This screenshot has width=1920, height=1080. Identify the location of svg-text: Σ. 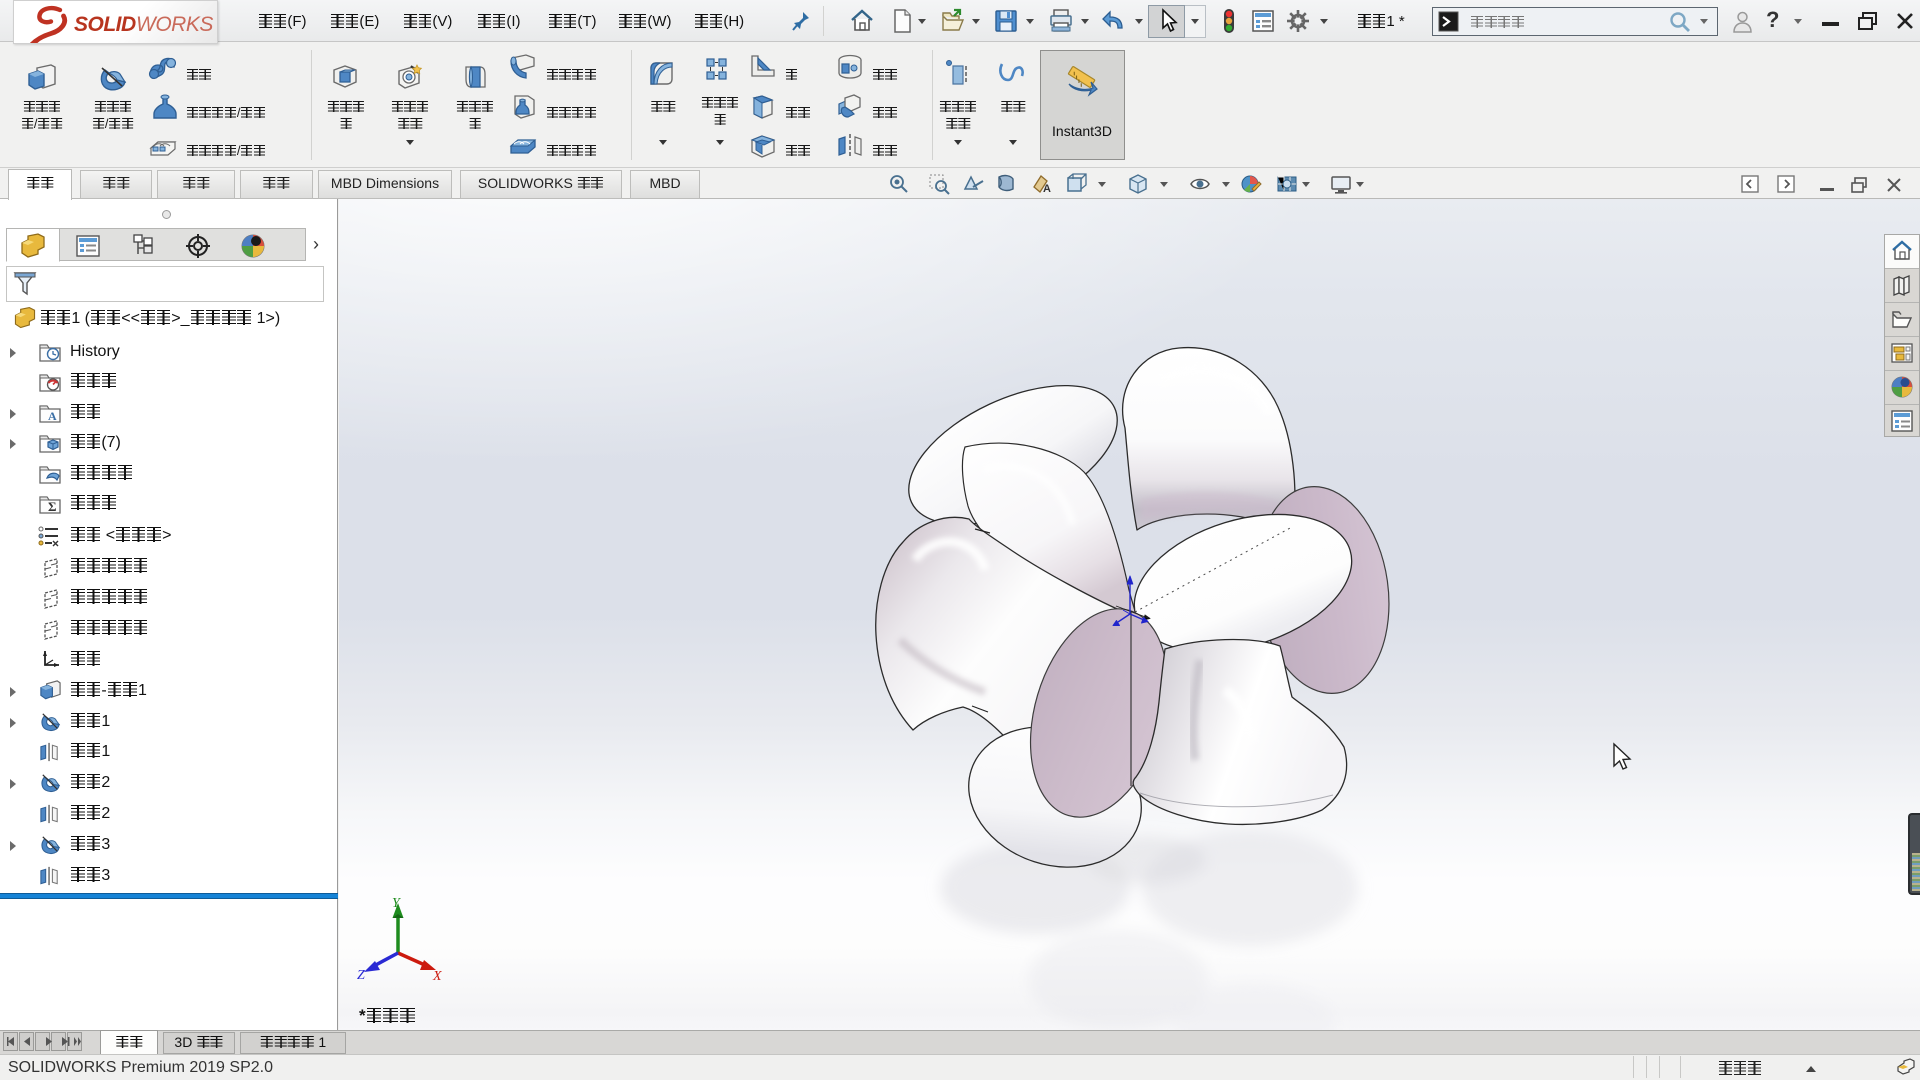
(52, 506).